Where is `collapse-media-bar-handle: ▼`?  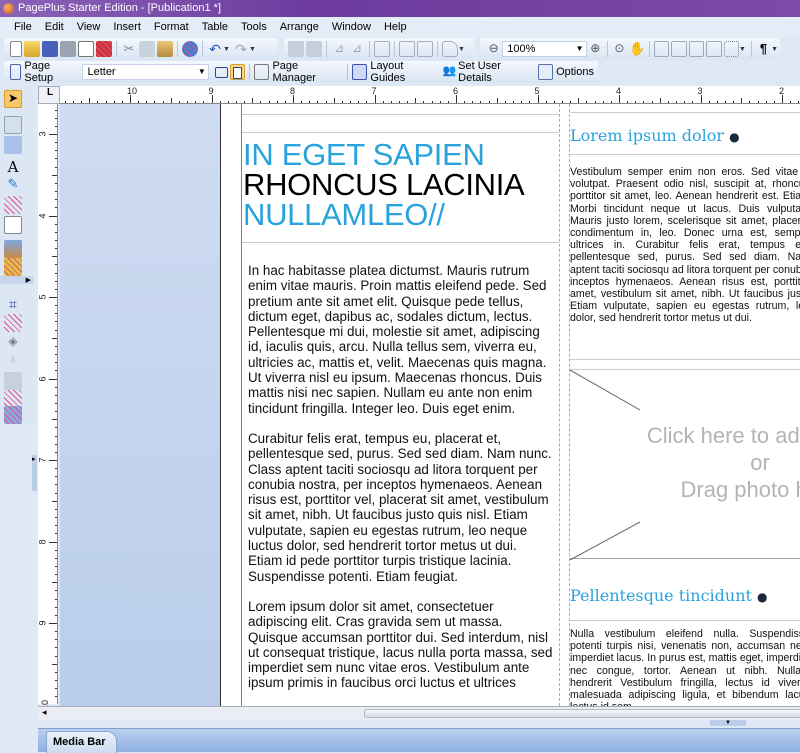
collapse-media-bar-handle: ▼ is located at coordinates (728, 723).